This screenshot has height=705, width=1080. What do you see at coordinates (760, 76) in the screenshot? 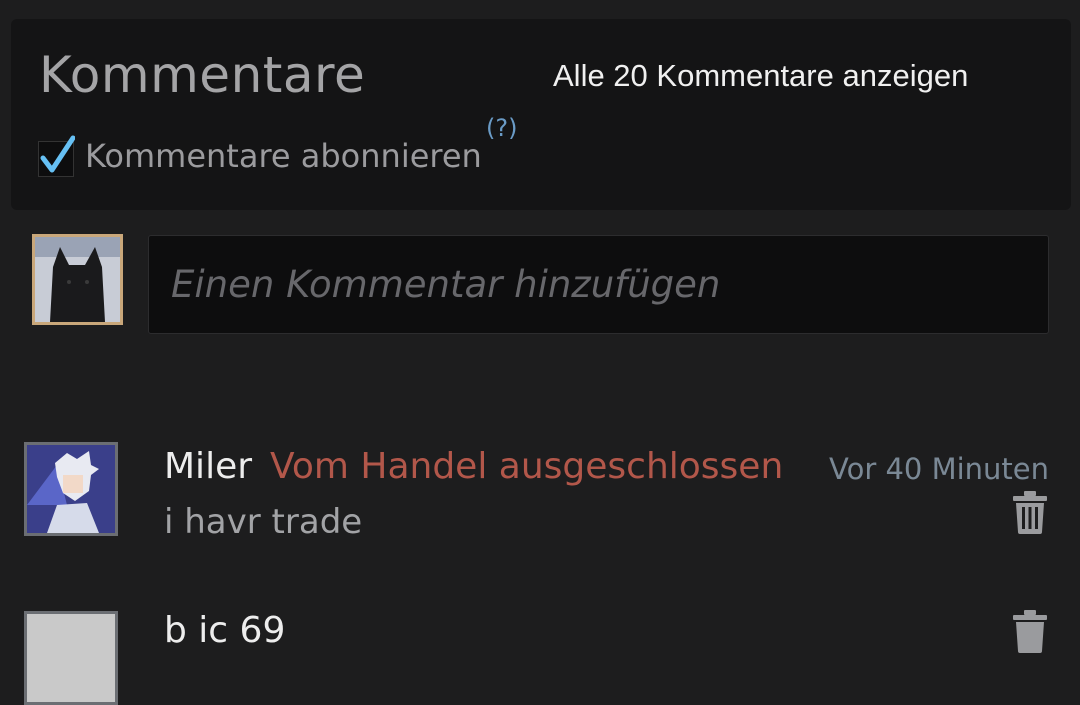
I see `view-all-comments-link: Alle 20 Kommentare anzeigen` at bounding box center [760, 76].